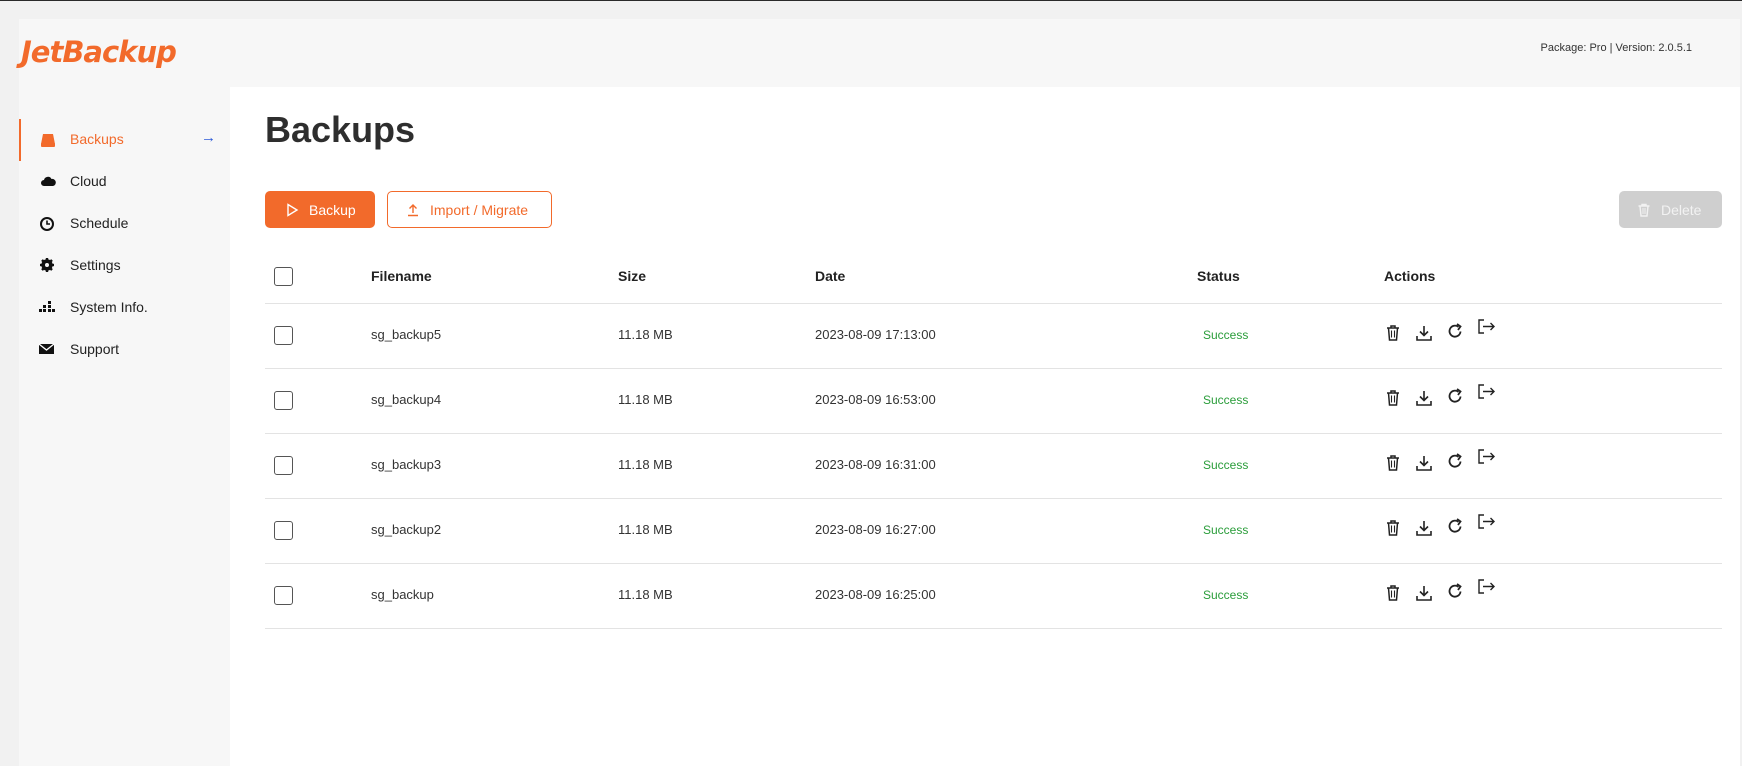 The height and width of the screenshot is (766, 1742). What do you see at coordinates (875, 529) in the screenshot?
I see `cell-date: 2023-08-09 16:27:00` at bounding box center [875, 529].